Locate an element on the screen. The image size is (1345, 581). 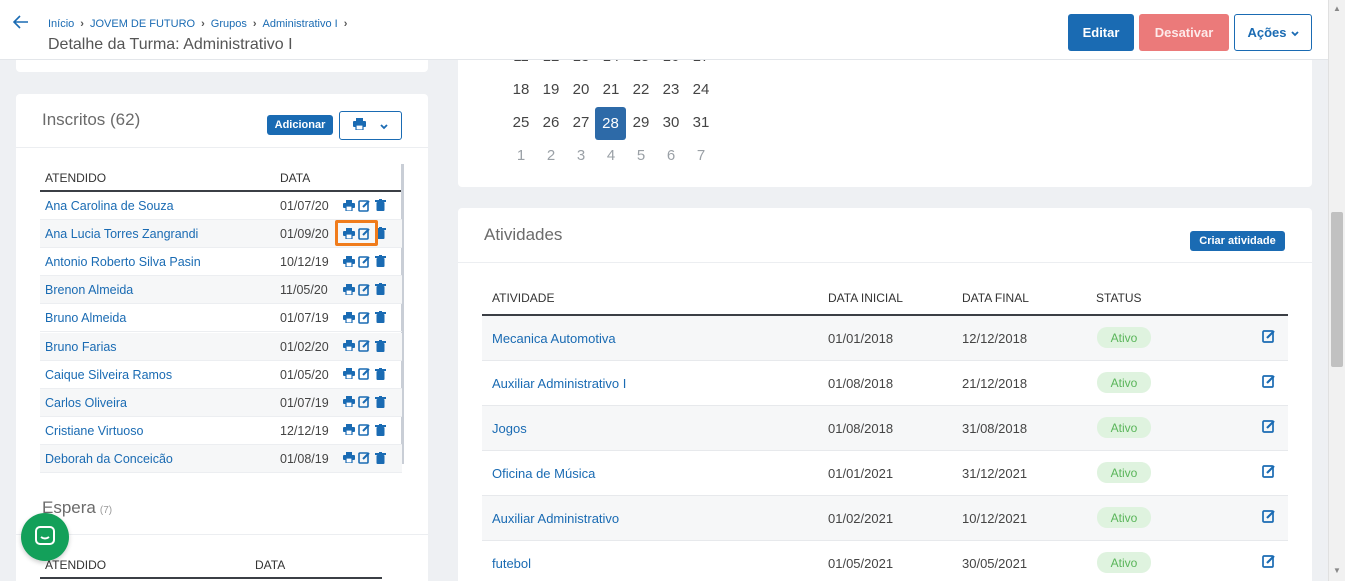
calendar-day: 20 is located at coordinates (581, 89).